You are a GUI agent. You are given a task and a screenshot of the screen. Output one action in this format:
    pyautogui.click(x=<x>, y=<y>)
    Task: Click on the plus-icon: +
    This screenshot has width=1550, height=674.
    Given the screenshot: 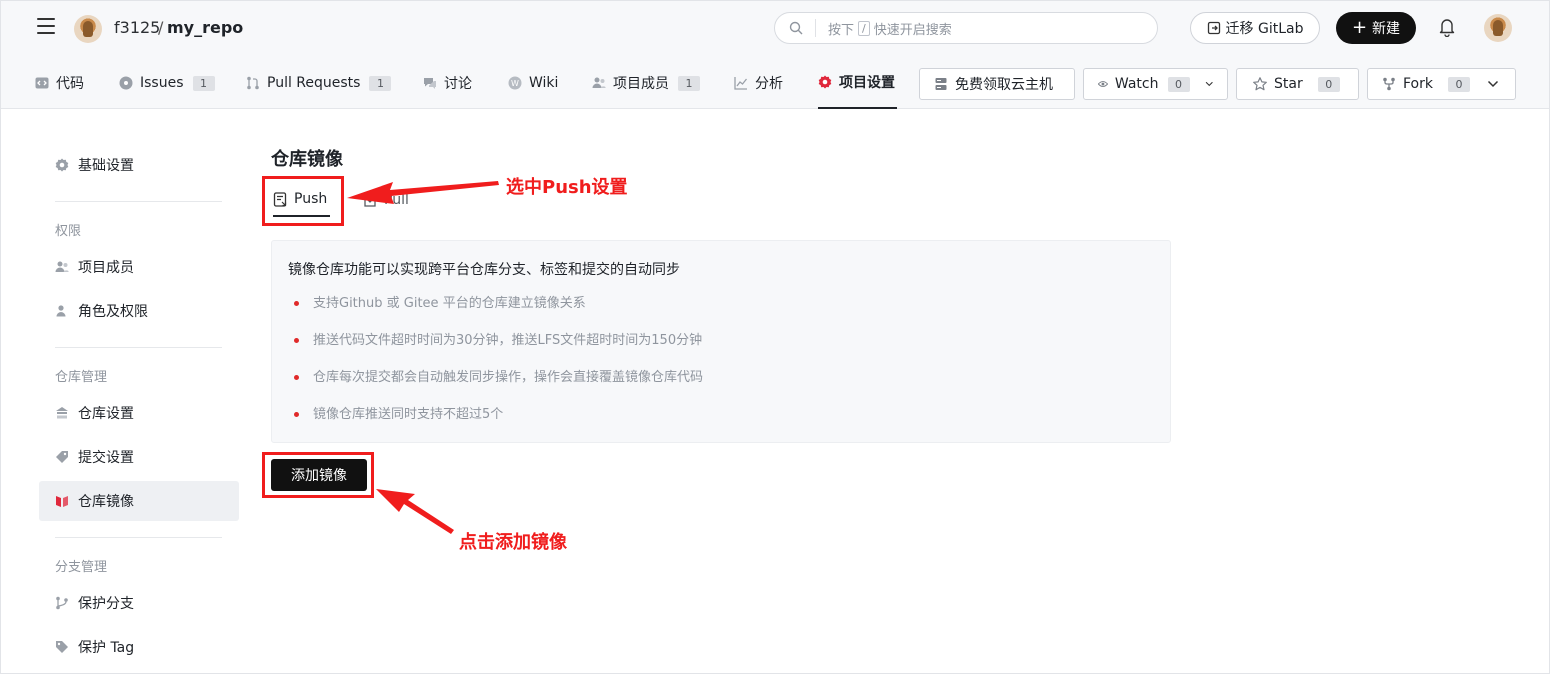 What is the action you would take?
    pyautogui.click(x=1359, y=27)
    